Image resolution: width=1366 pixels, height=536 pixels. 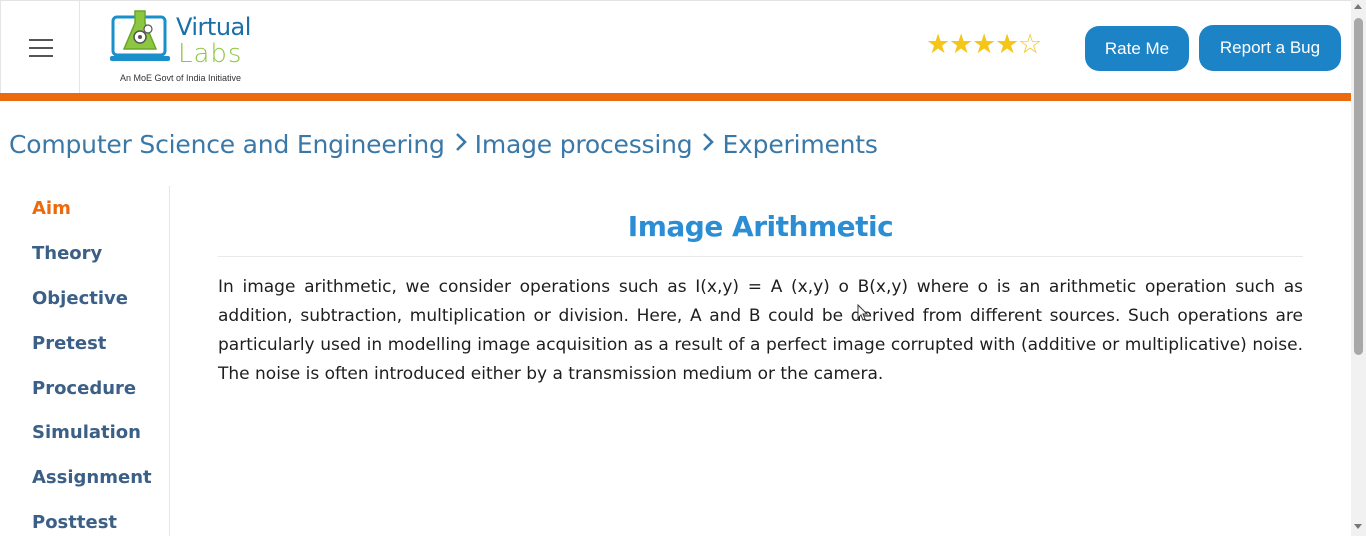 I want to click on sidebar-item-posttest: Posttest, so click(x=74, y=522).